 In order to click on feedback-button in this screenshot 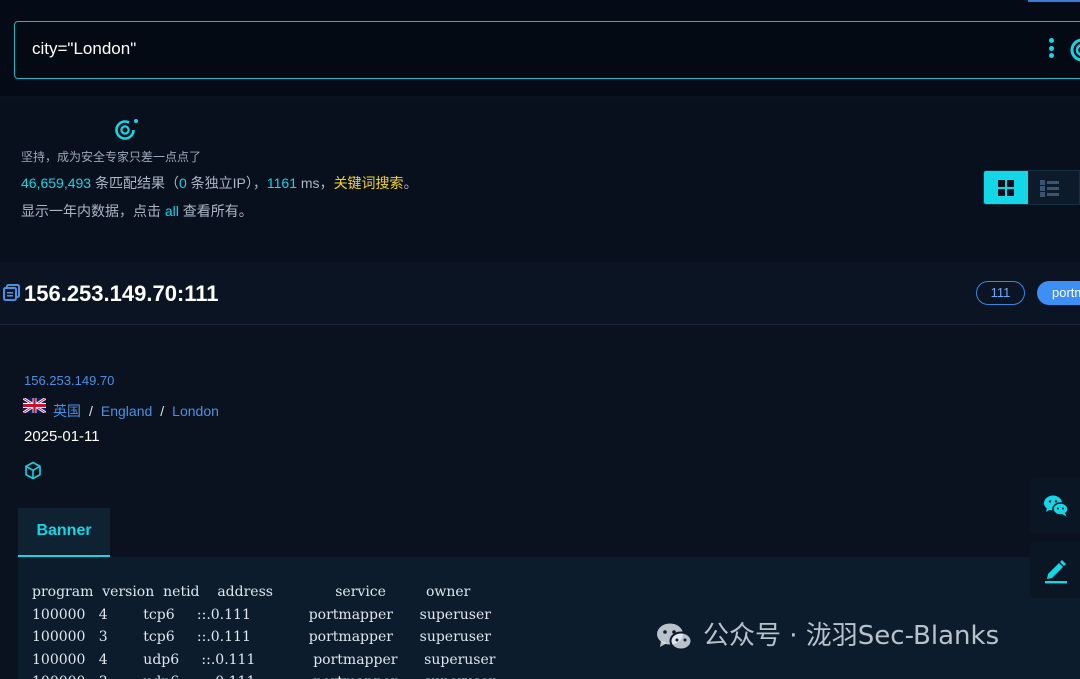, I will do `click(1055, 570)`.